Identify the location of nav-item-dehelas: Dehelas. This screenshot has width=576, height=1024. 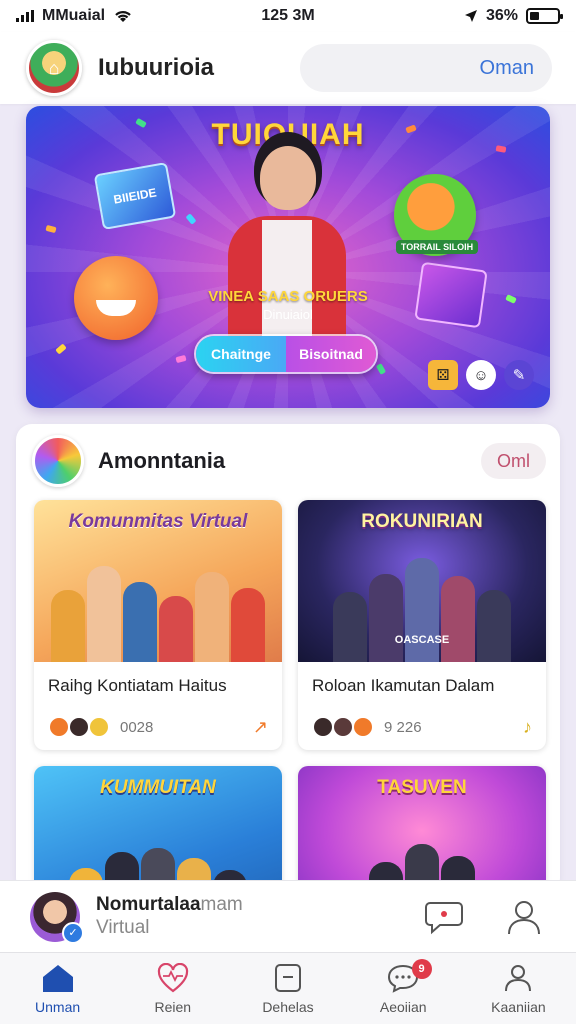
(287, 988).